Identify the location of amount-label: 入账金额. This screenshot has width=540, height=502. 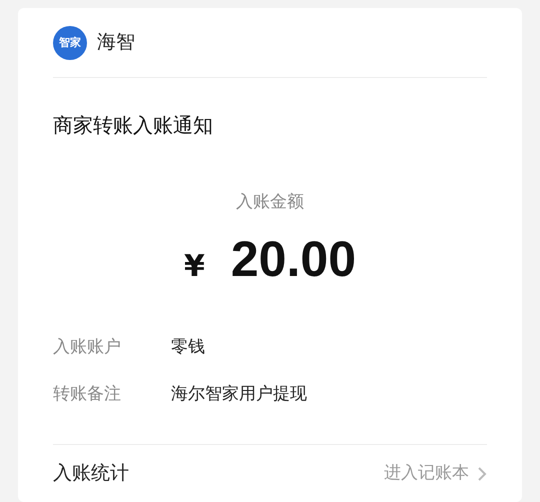
(270, 202).